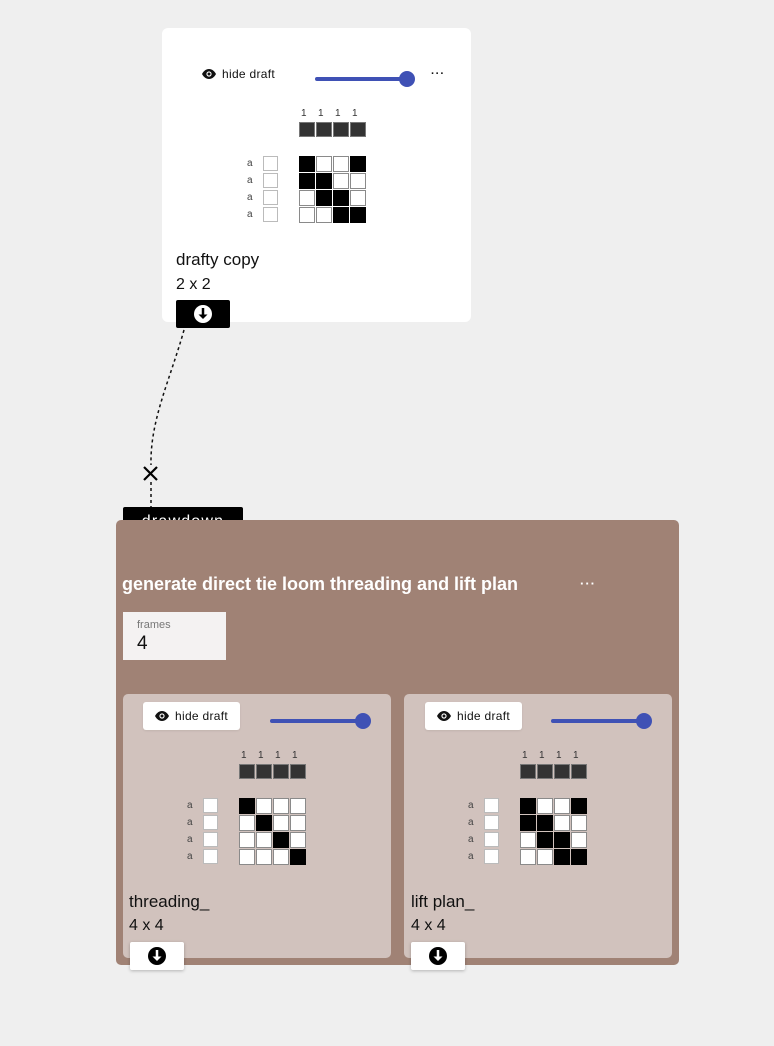  Describe the element at coordinates (588, 583) in the screenshot. I see `operation-more-button: ···` at that location.